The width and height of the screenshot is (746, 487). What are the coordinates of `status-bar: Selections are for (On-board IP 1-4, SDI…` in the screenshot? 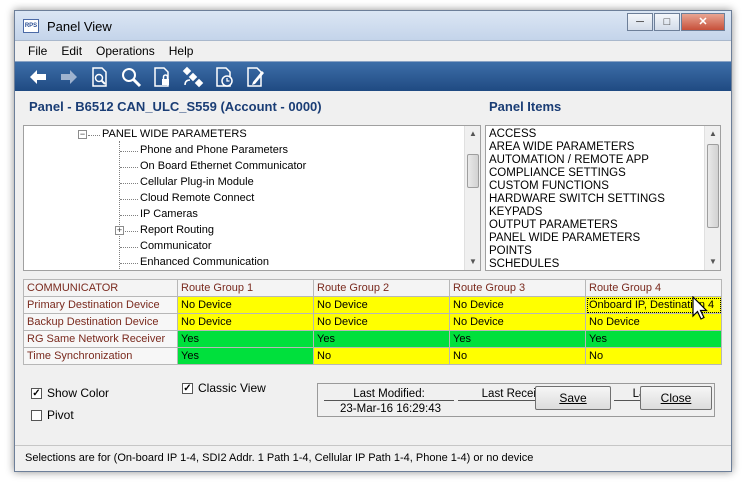 It's located at (373, 458).